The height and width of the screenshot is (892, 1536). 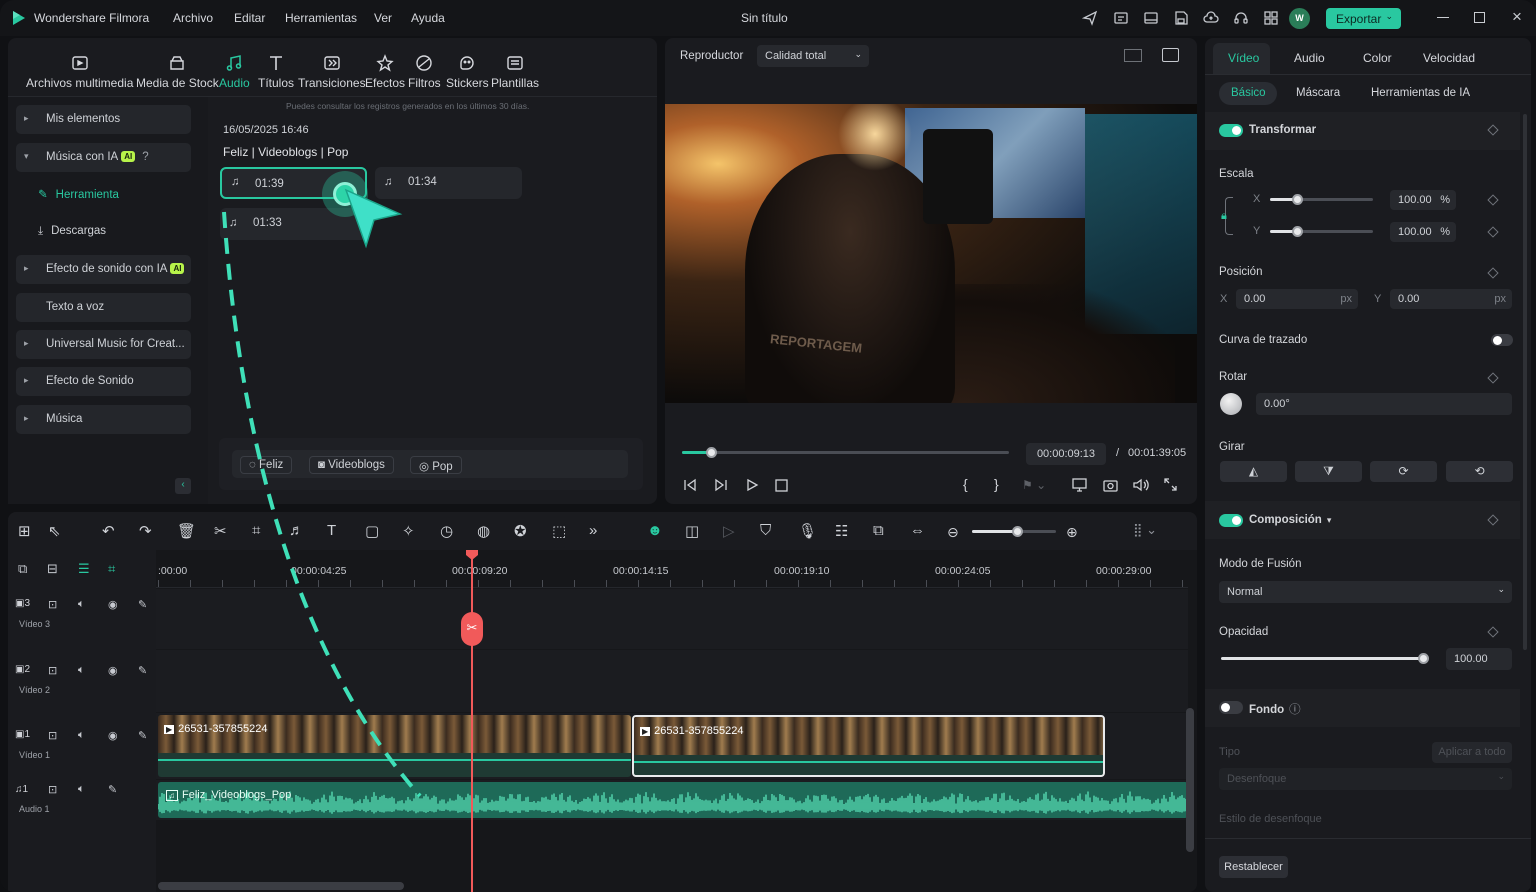 I want to click on drag-path, so click(x=322, y=504).